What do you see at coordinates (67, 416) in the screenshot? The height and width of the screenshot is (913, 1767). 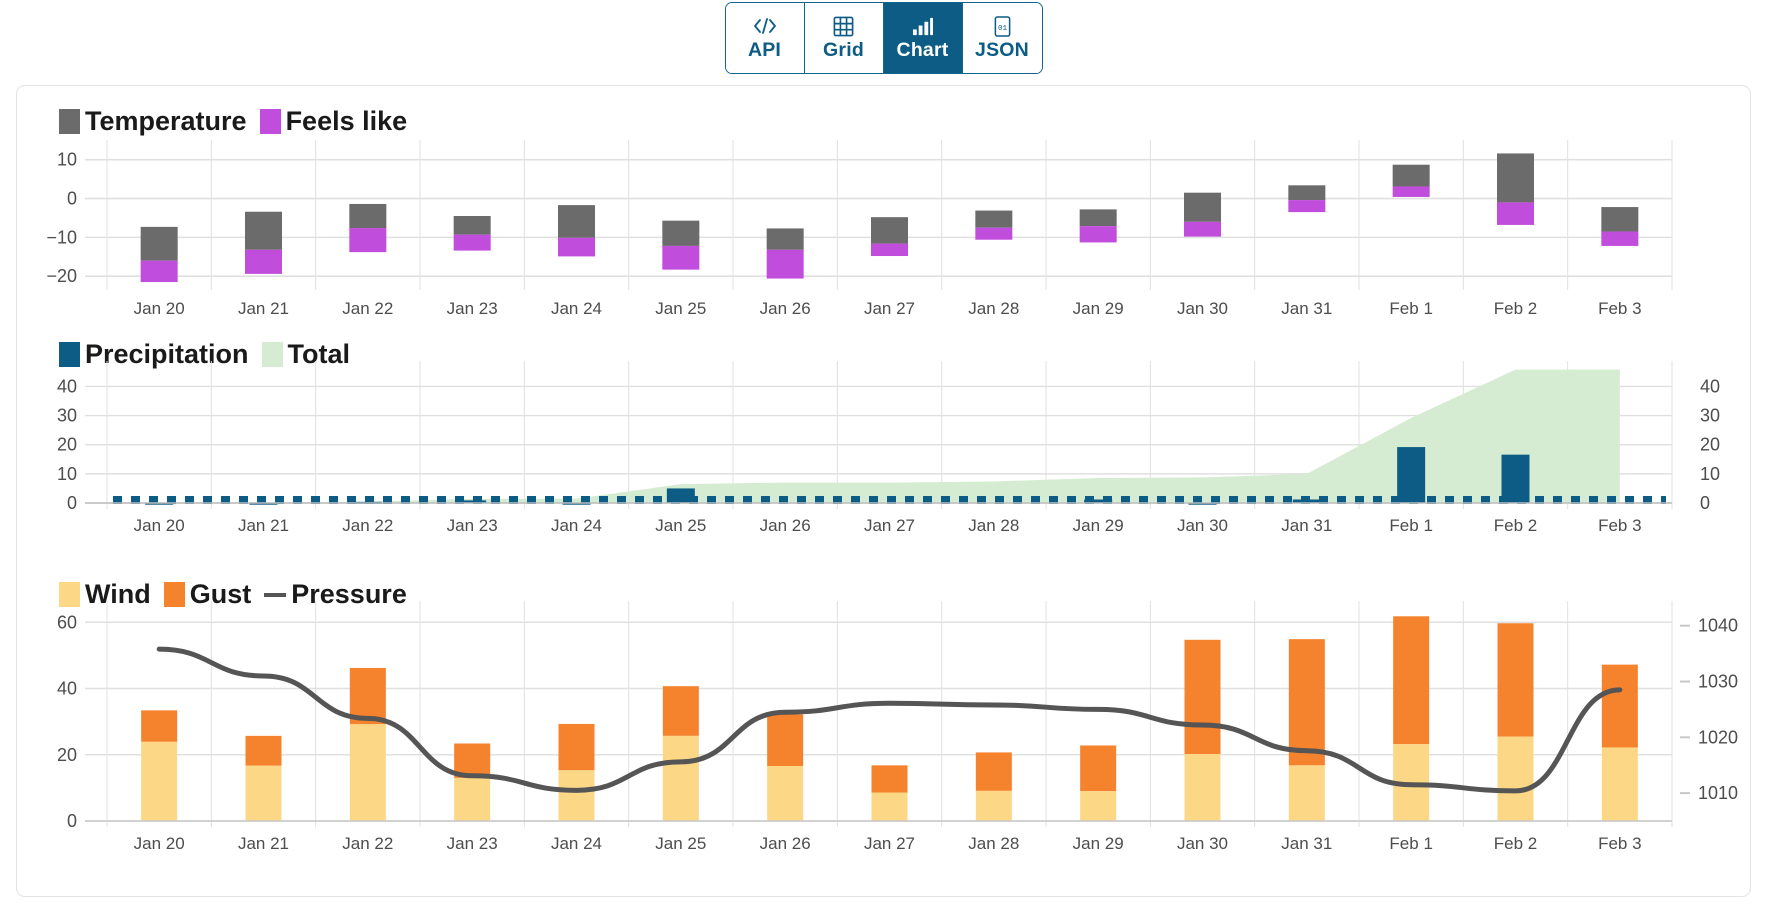 I see `y-axis-tick-label: 30` at bounding box center [67, 416].